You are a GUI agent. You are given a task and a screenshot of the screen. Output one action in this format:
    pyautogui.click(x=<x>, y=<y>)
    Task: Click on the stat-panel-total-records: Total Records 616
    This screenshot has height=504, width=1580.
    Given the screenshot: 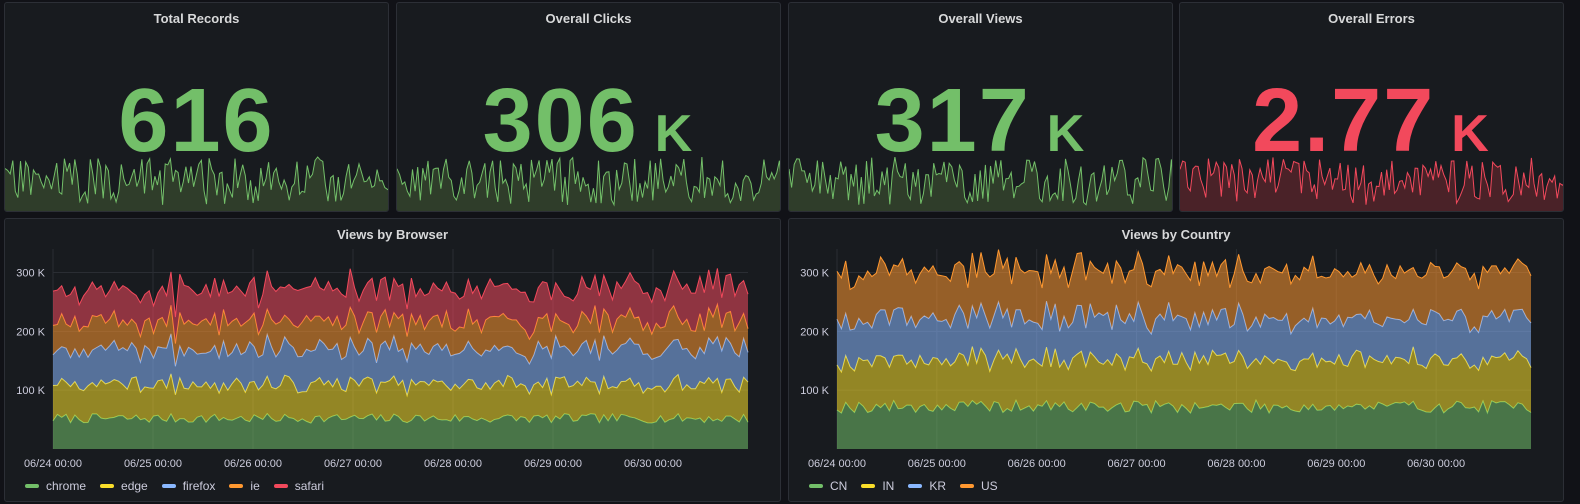 What is the action you would take?
    pyautogui.click(x=196, y=107)
    